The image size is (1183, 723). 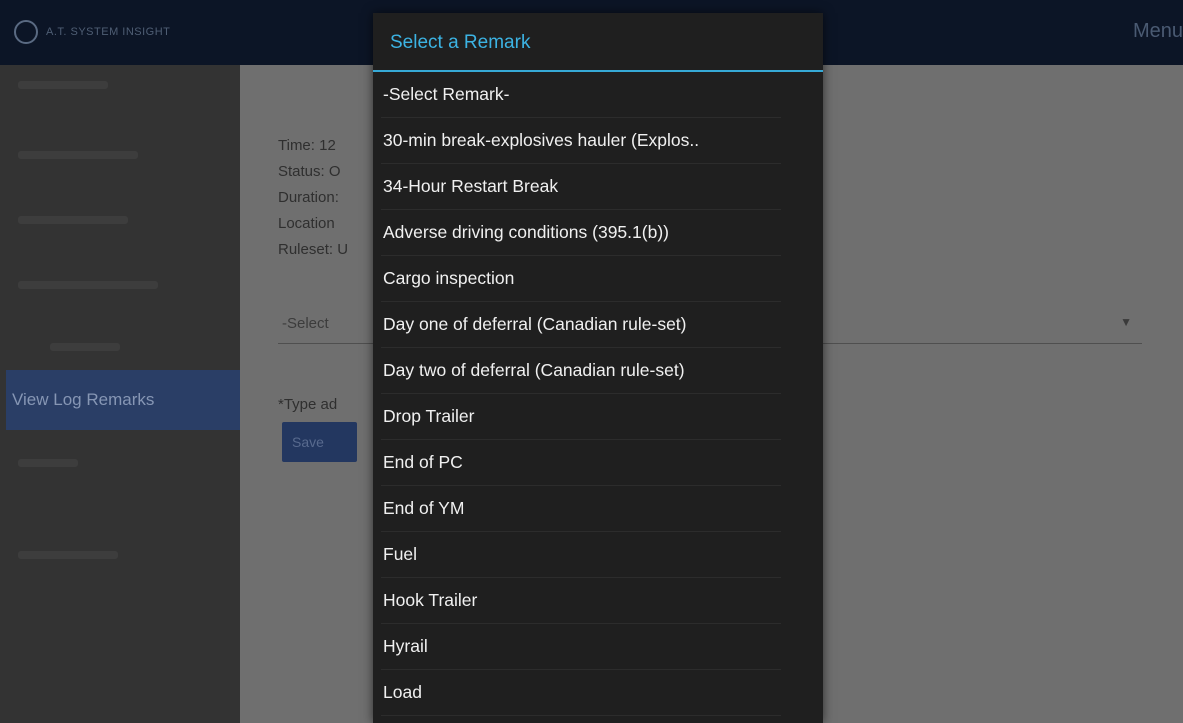 What do you see at coordinates (581, 279) in the screenshot?
I see `remark-option: Cargo inspection` at bounding box center [581, 279].